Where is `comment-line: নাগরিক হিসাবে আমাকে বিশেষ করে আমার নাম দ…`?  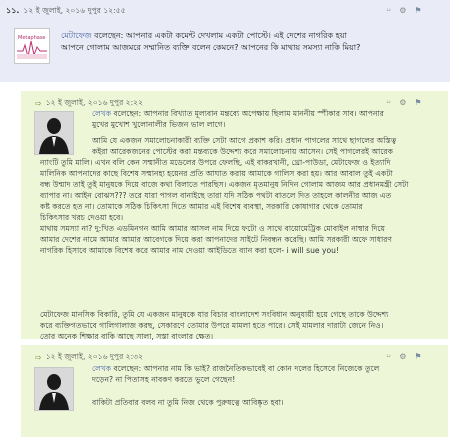 comment-line: নাগরিক হিসাবে আমাকে বিশেষ করে আমার নাম দ… is located at coordinates (189, 250).